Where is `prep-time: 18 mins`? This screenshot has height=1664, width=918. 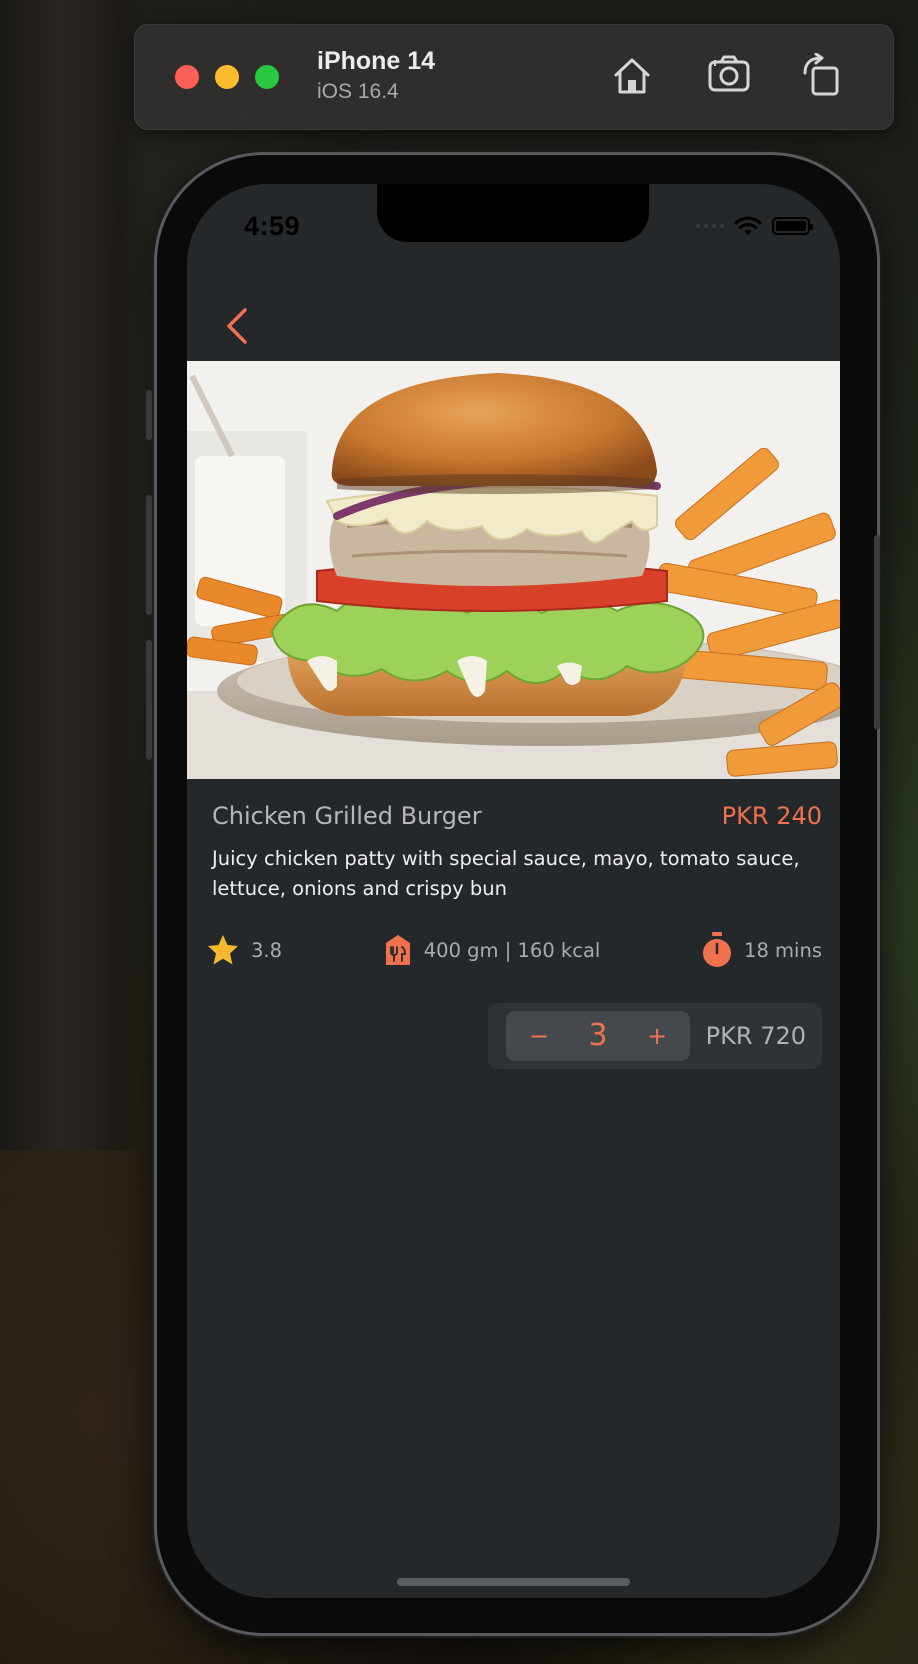
prep-time: 18 mins is located at coordinates (761, 950).